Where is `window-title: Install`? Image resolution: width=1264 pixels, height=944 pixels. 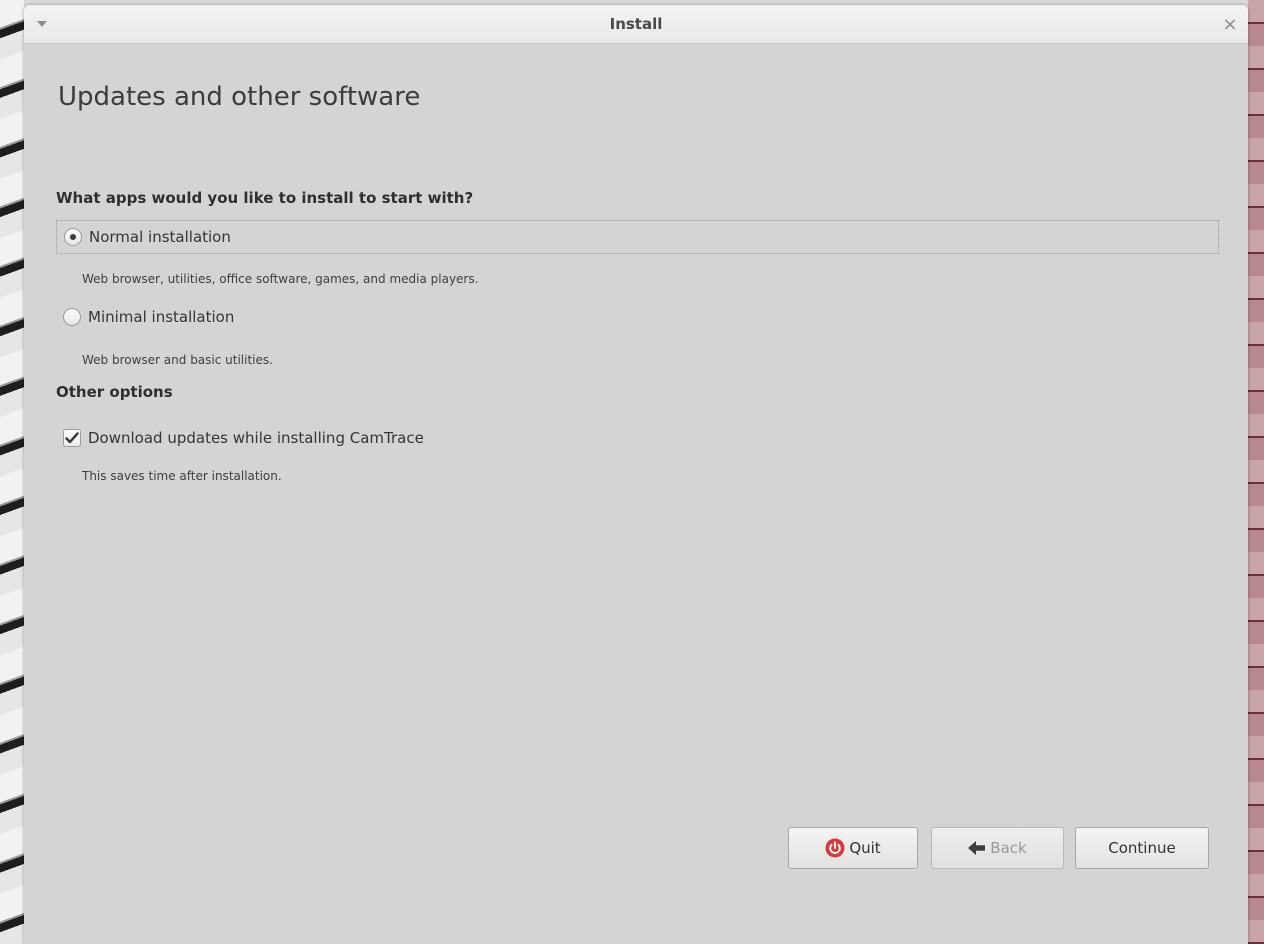 window-title: Install is located at coordinates (636, 24).